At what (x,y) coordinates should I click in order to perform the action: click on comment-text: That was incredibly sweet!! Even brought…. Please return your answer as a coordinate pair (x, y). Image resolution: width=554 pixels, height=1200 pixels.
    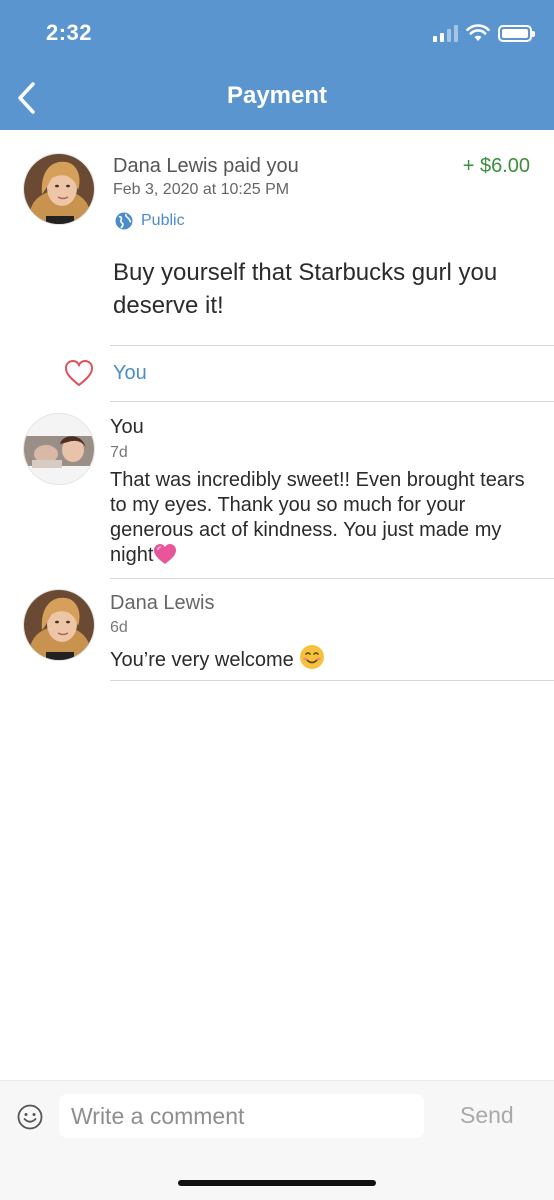
    Looking at the image, I should click on (320, 518).